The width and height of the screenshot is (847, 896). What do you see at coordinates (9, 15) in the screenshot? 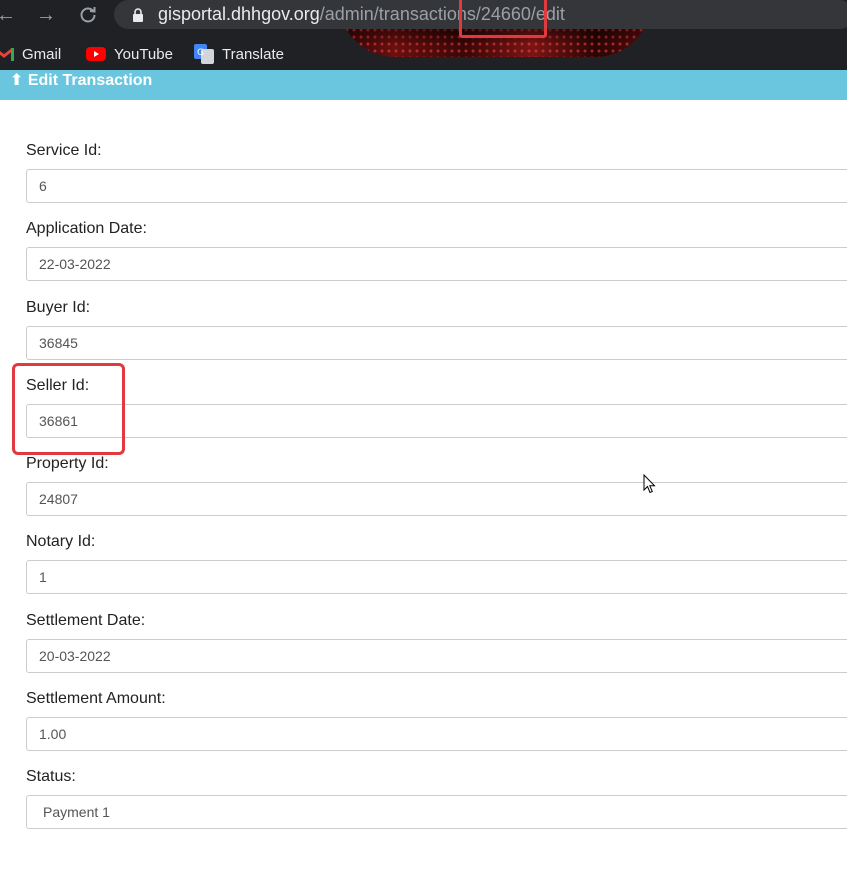
I see `back-arrow-icon: ←` at bounding box center [9, 15].